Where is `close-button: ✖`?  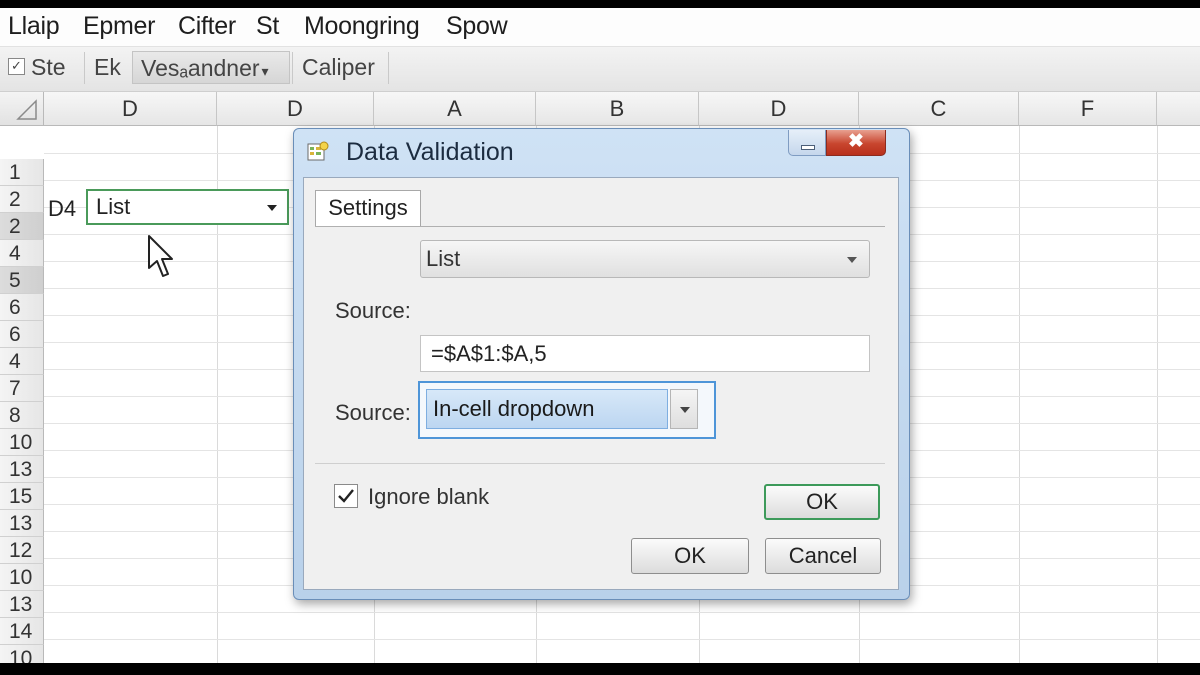 close-button: ✖ is located at coordinates (856, 143).